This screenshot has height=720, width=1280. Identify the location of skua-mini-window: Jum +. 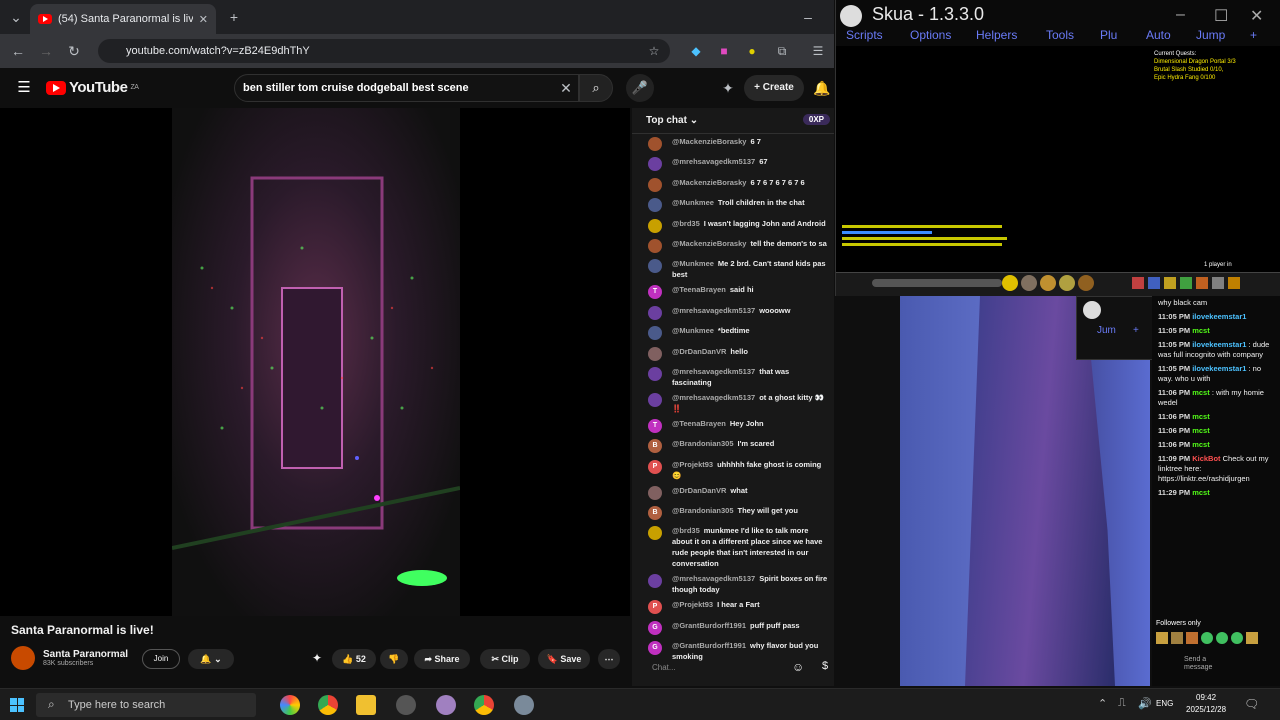
(1116, 328).